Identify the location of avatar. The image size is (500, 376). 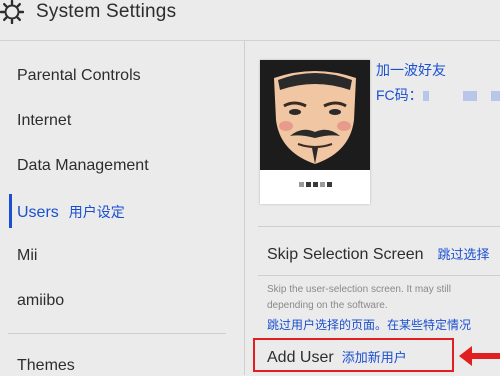
(315, 115).